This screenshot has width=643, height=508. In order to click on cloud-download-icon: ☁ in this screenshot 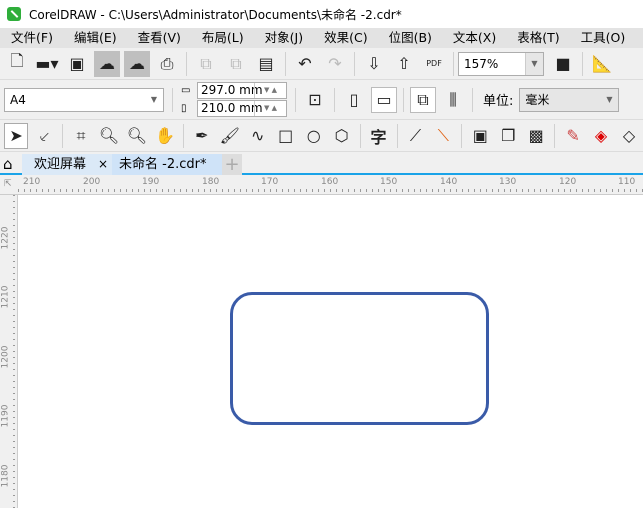, I will do `click(107, 63)`.